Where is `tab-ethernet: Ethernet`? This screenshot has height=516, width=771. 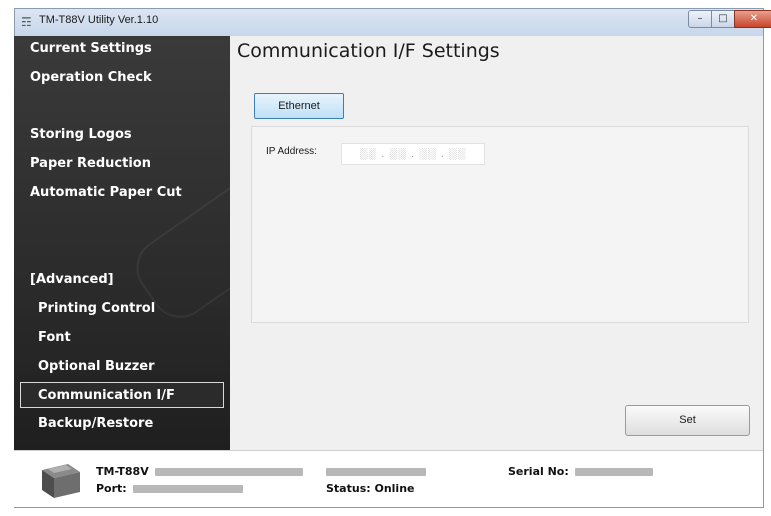
tab-ethernet: Ethernet is located at coordinates (299, 106).